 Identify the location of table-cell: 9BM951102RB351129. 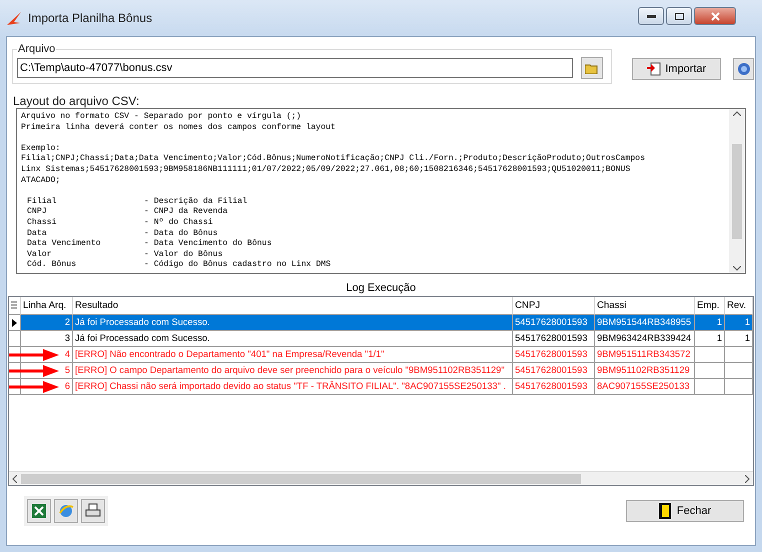
(645, 371).